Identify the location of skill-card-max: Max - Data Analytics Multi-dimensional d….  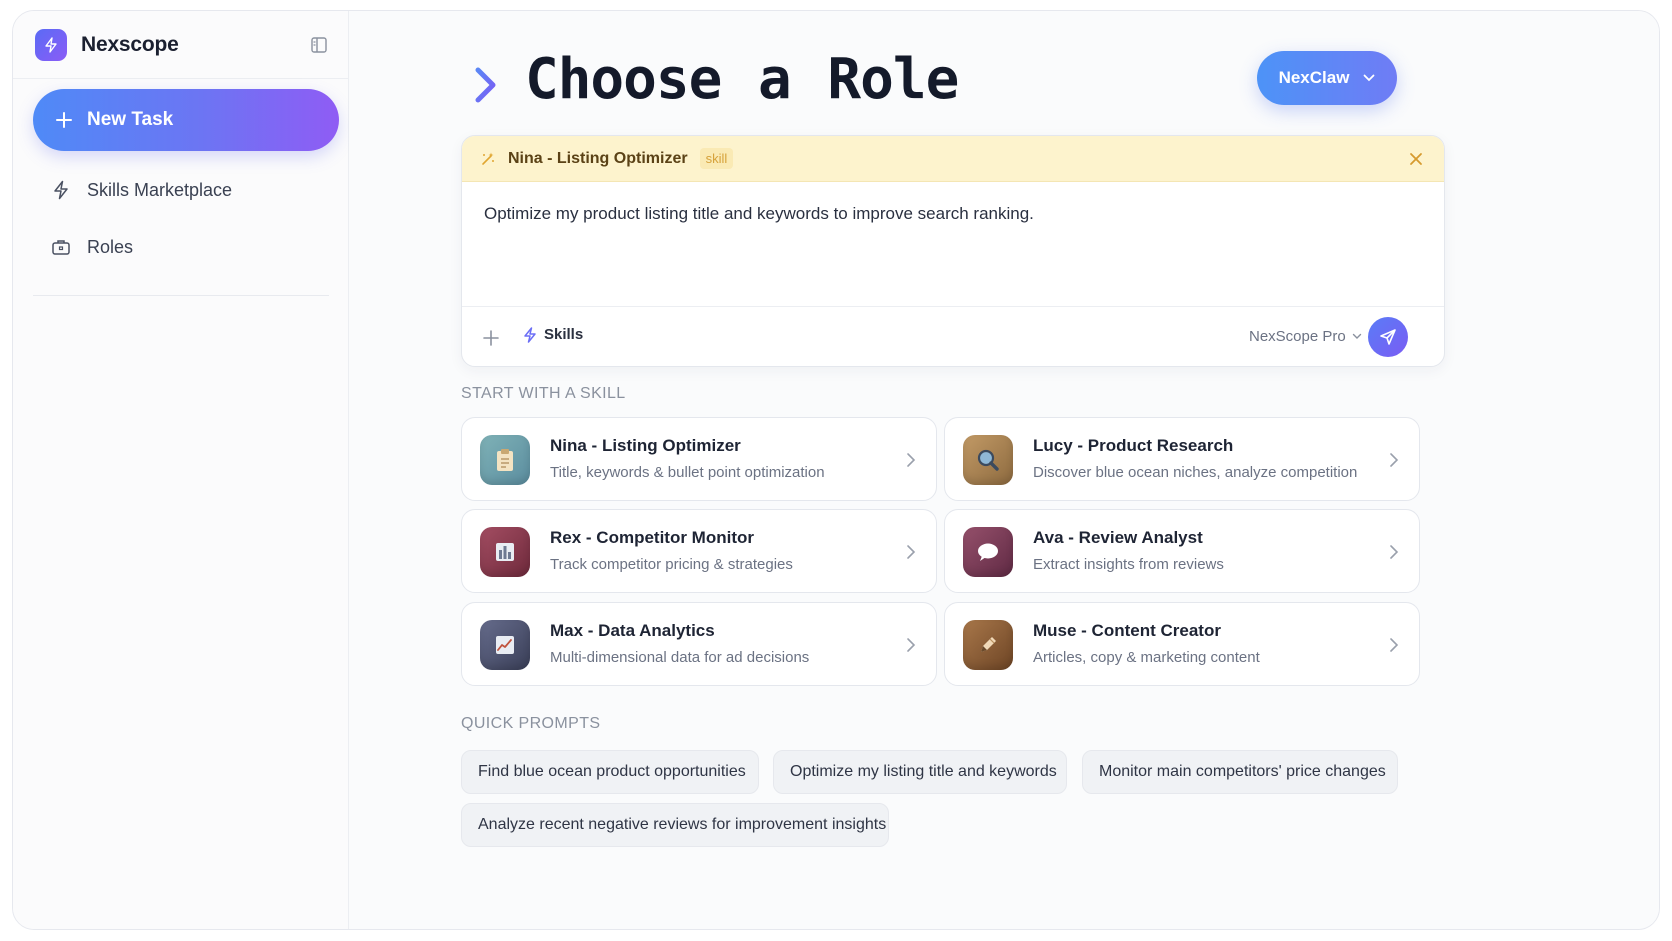
(699, 644).